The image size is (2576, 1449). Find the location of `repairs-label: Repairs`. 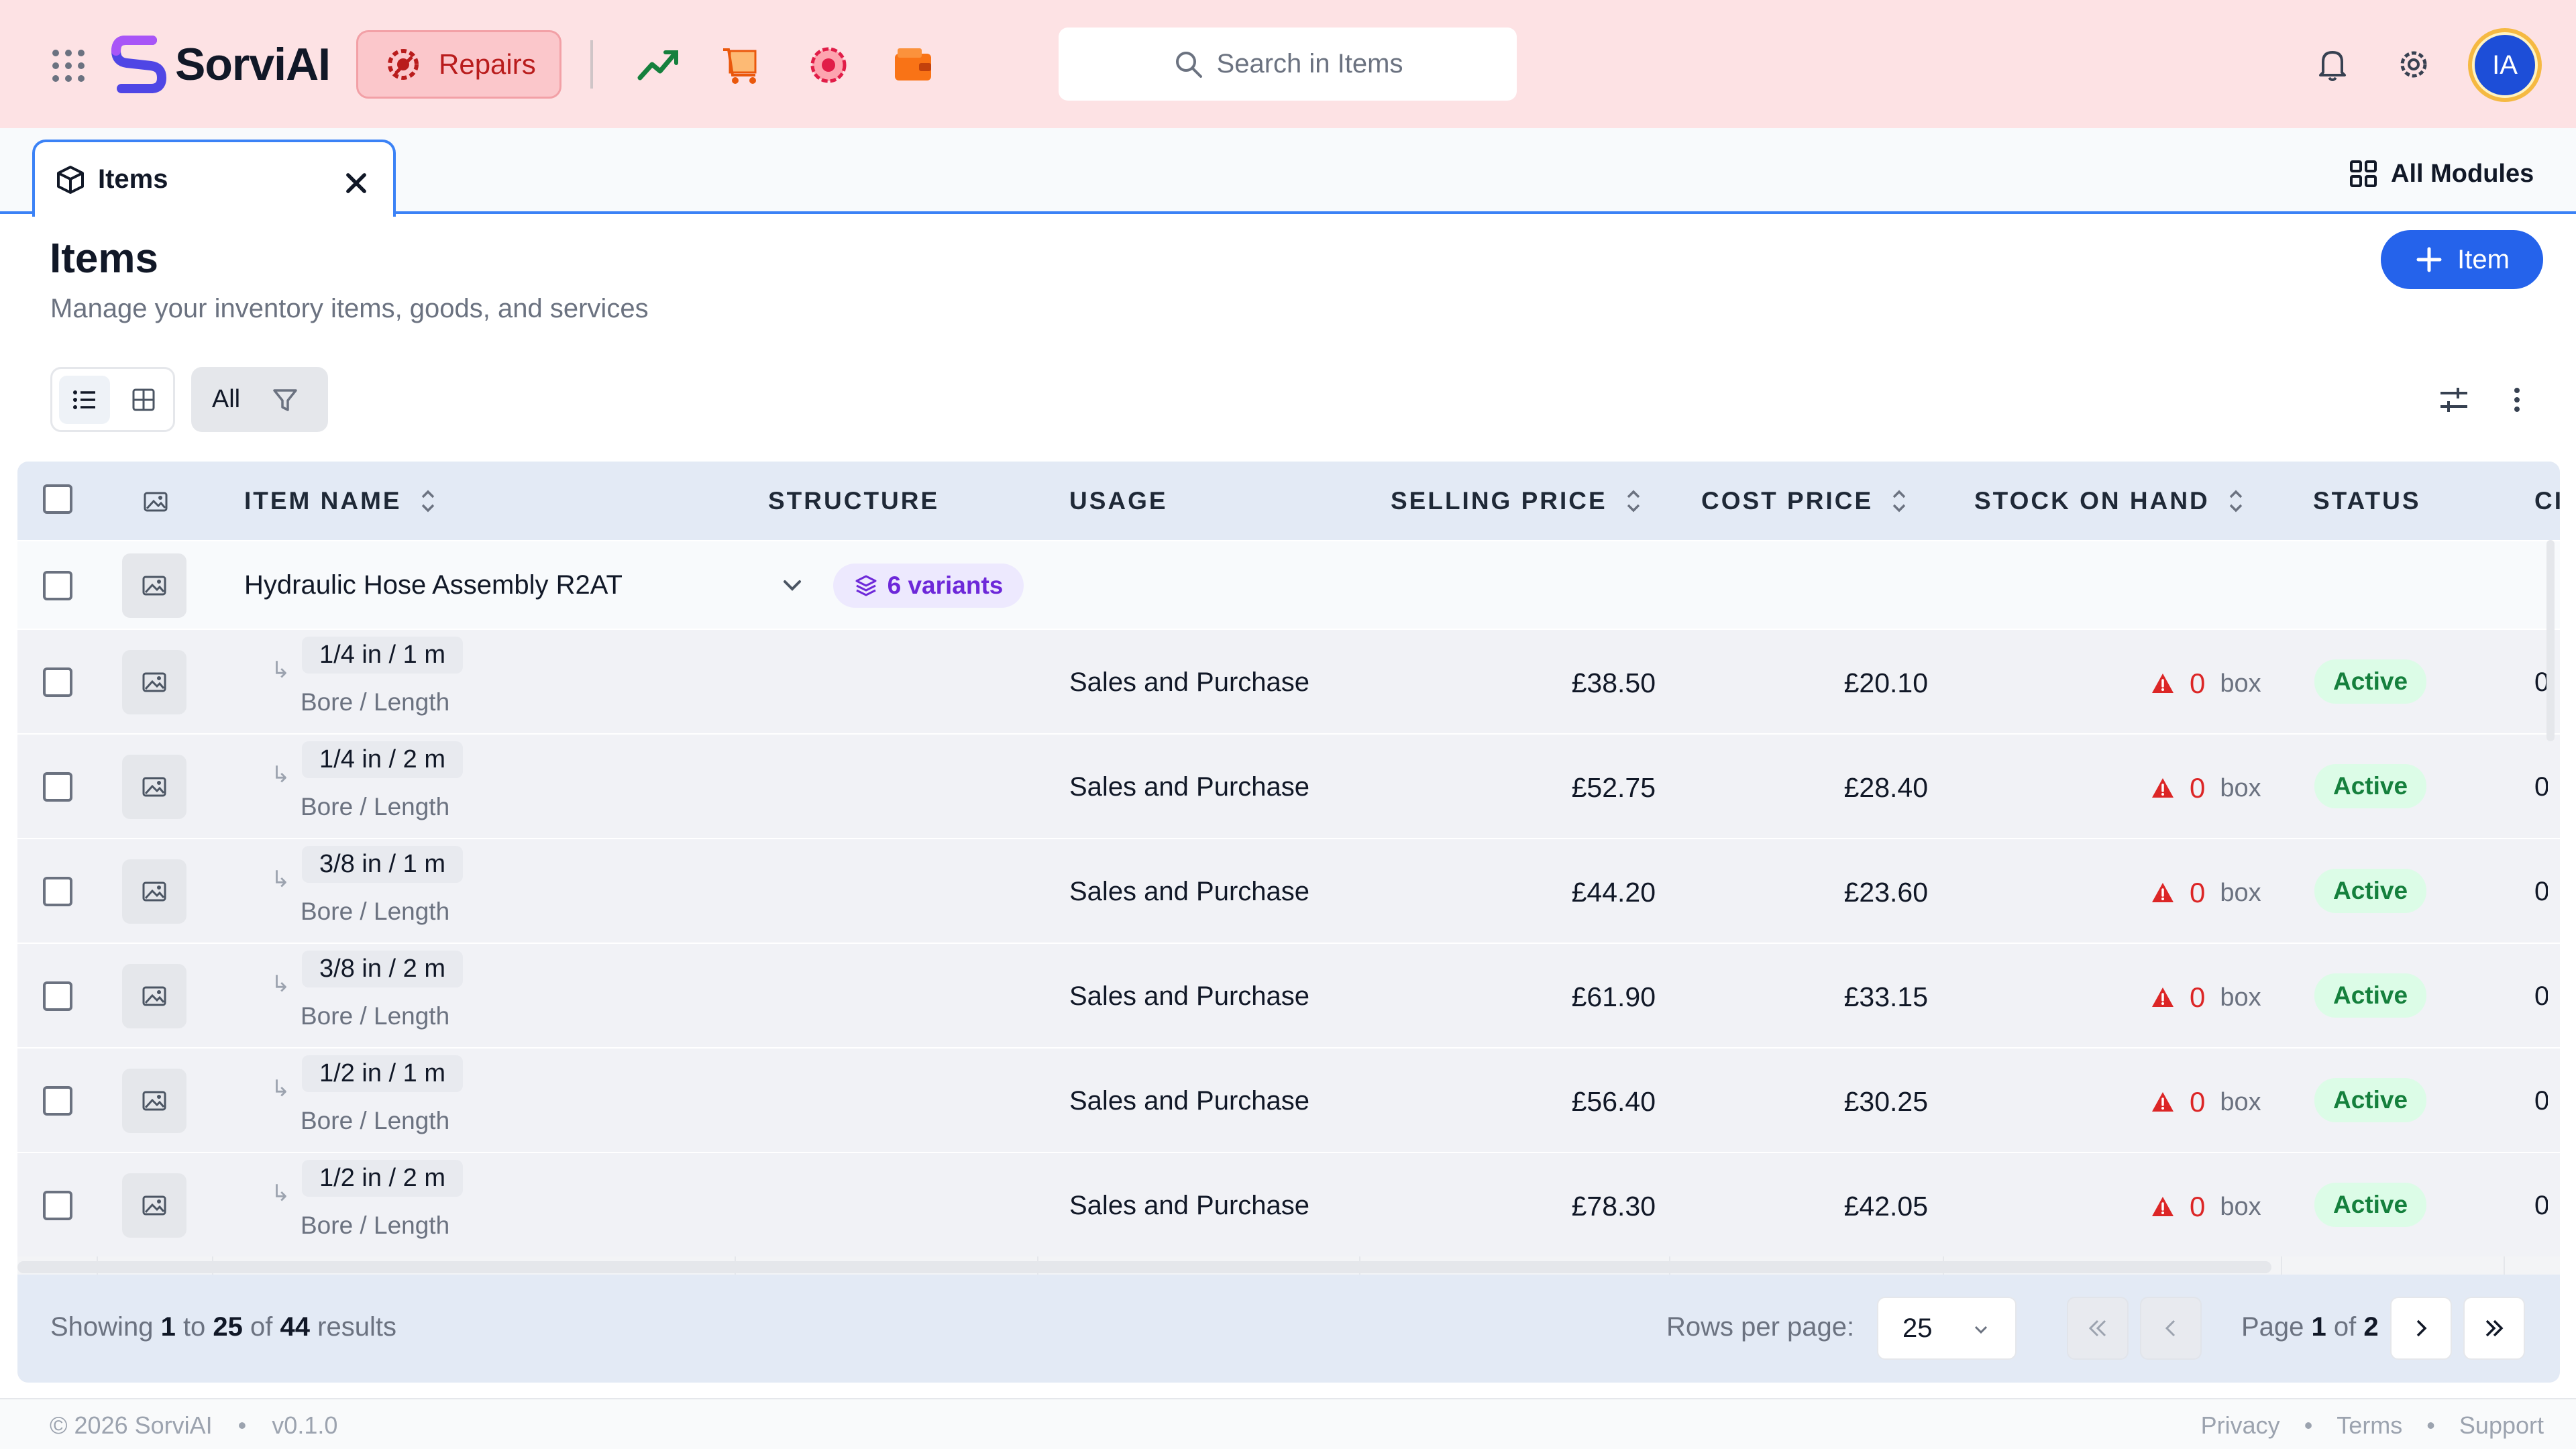

repairs-label: Repairs is located at coordinates (487, 64).